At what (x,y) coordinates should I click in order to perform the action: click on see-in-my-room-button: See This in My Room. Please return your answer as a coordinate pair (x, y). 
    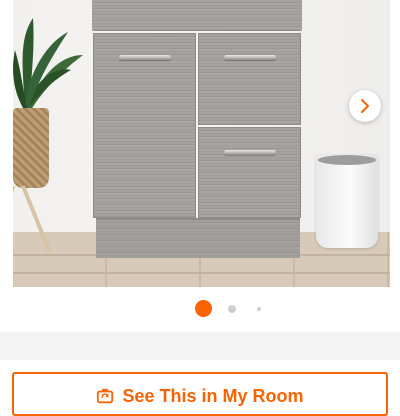
    Looking at the image, I should click on (200, 394).